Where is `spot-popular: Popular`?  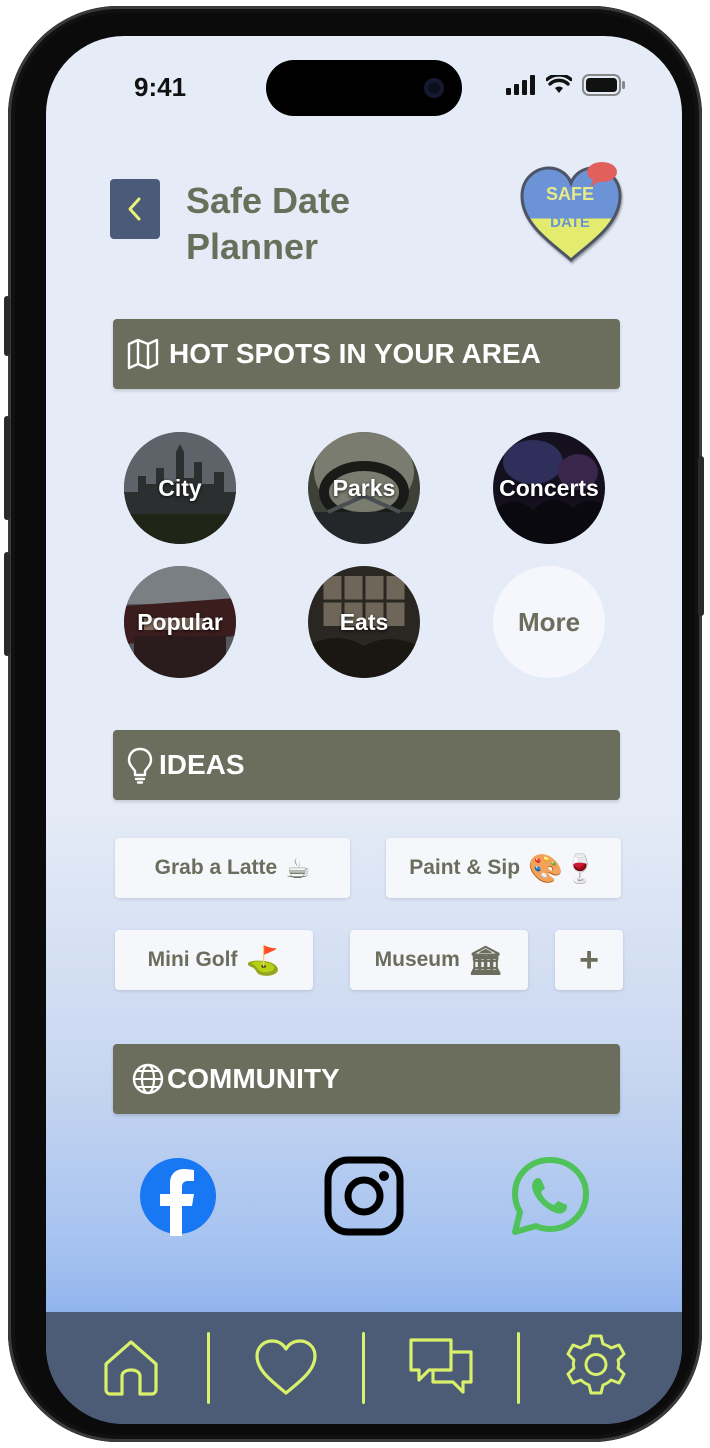
spot-popular: Popular is located at coordinates (180, 622).